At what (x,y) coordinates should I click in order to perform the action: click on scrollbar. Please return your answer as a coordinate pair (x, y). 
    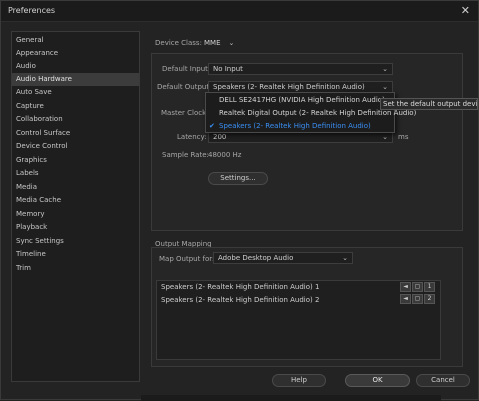
    Looking at the image, I should click on (291, 398).